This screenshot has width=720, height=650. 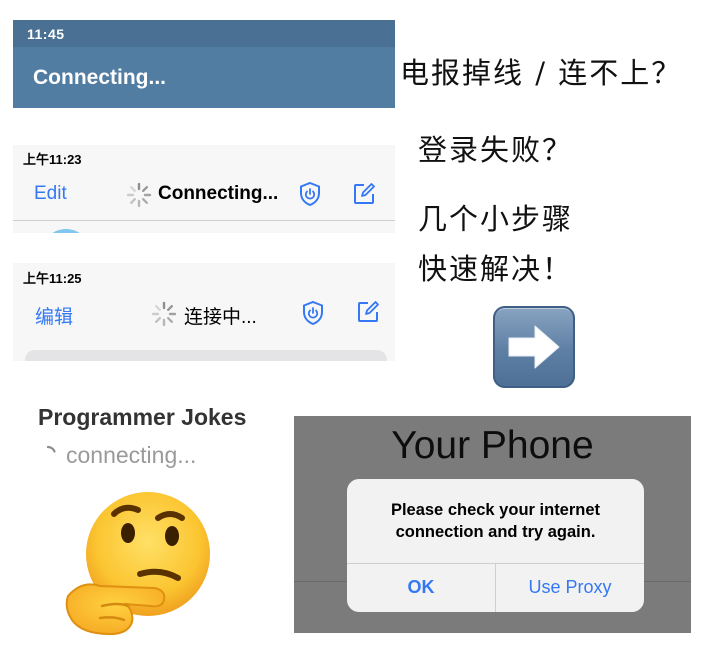 What do you see at coordinates (496, 269) in the screenshot?
I see `caption-line-4: 快速解决！` at bounding box center [496, 269].